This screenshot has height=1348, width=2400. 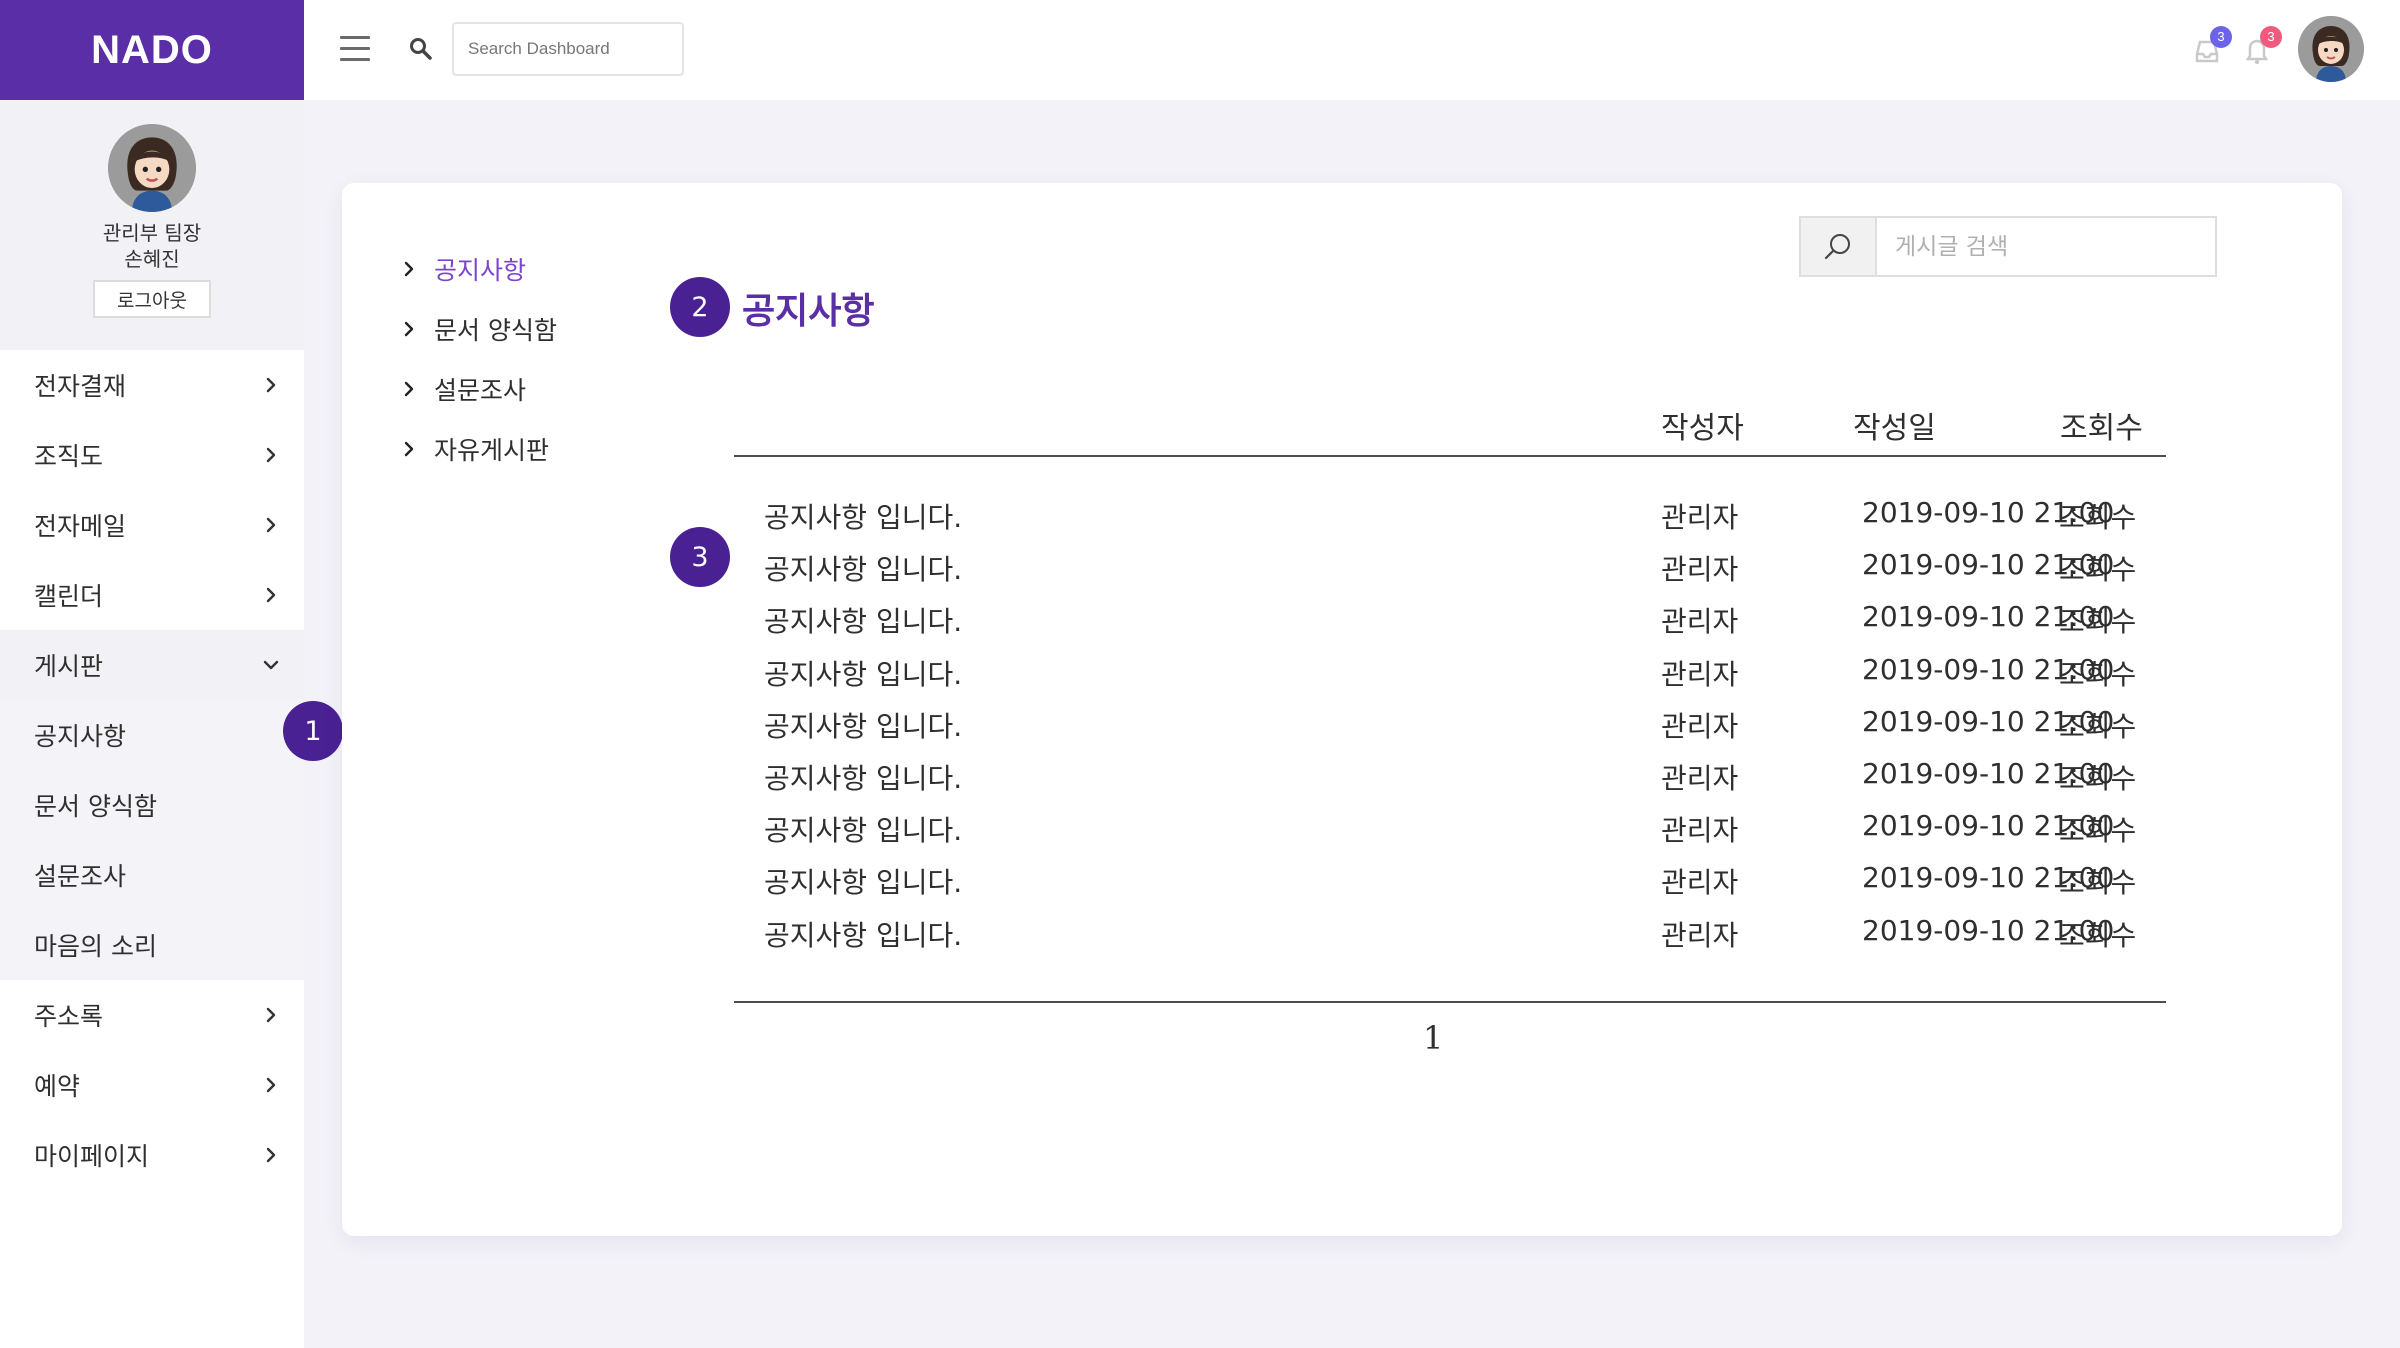 I want to click on board-search-button, so click(x=1839, y=246).